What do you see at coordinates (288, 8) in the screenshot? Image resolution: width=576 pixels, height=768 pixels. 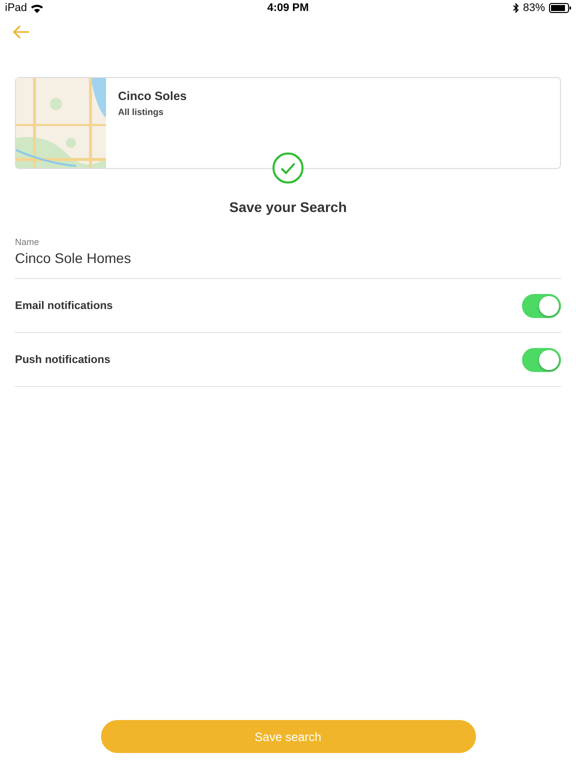 I see `clock-time: 4:09 PM` at bounding box center [288, 8].